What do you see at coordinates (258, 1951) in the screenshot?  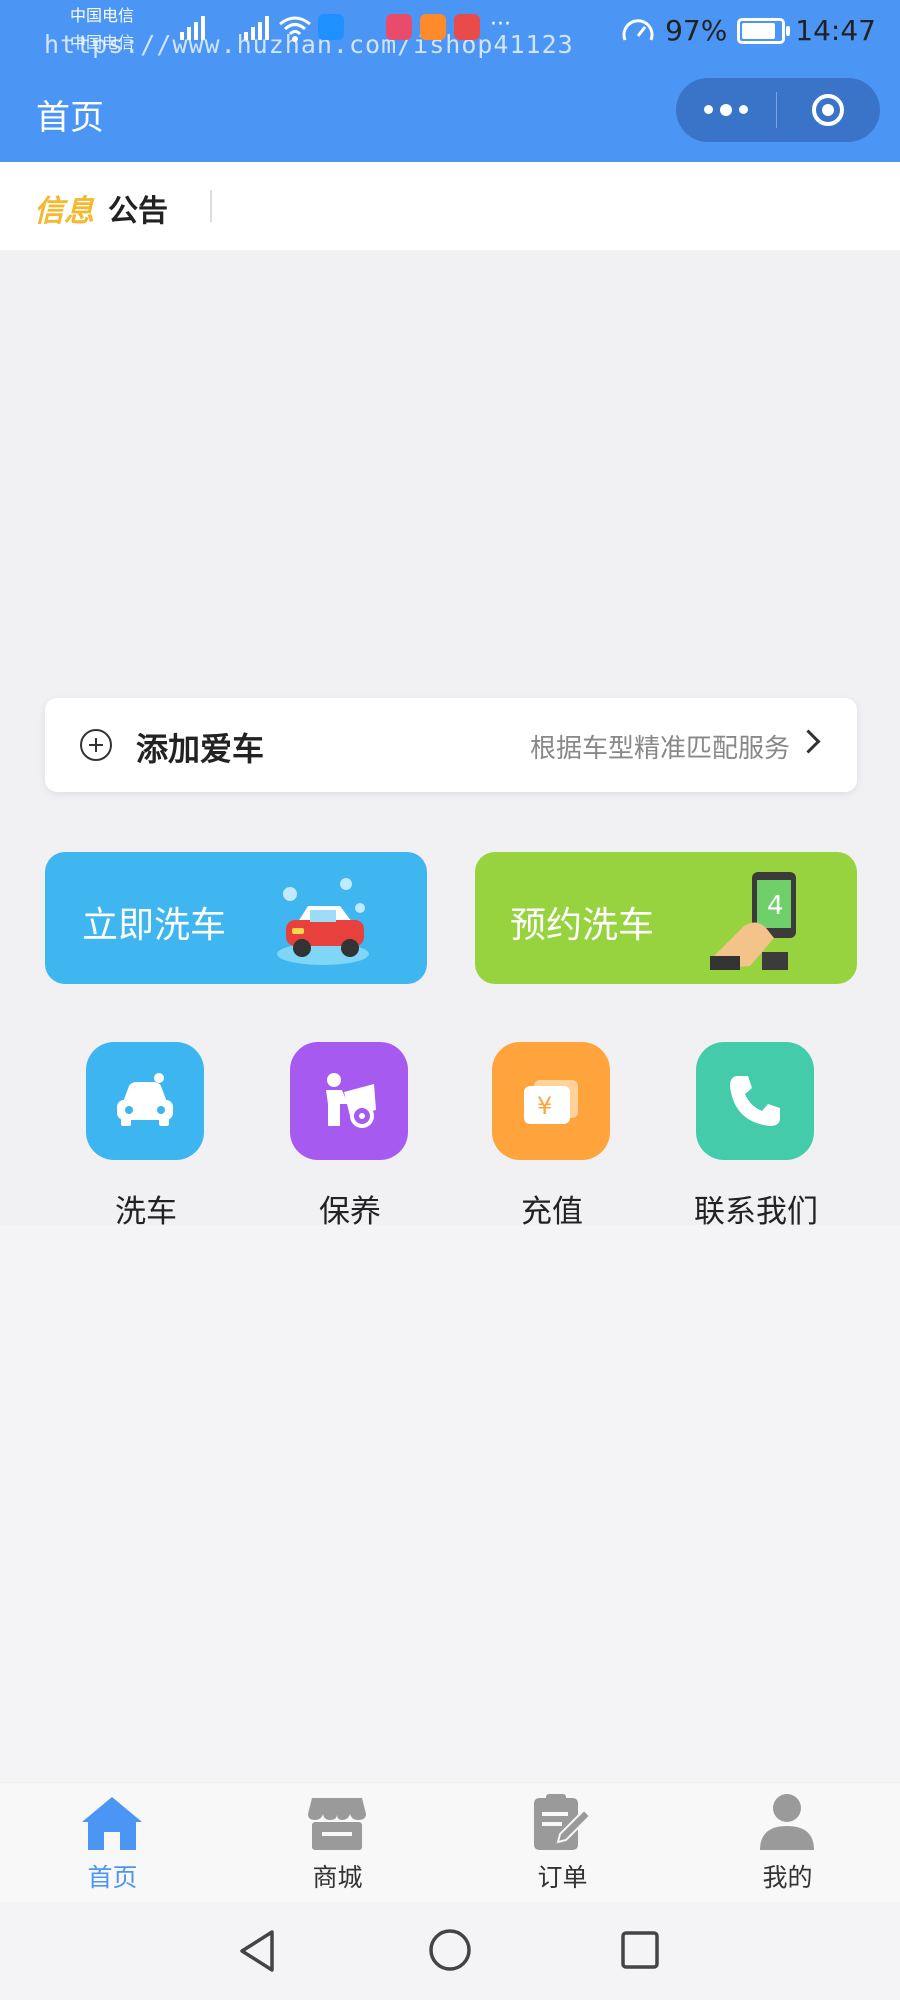 I see `back-icon` at bounding box center [258, 1951].